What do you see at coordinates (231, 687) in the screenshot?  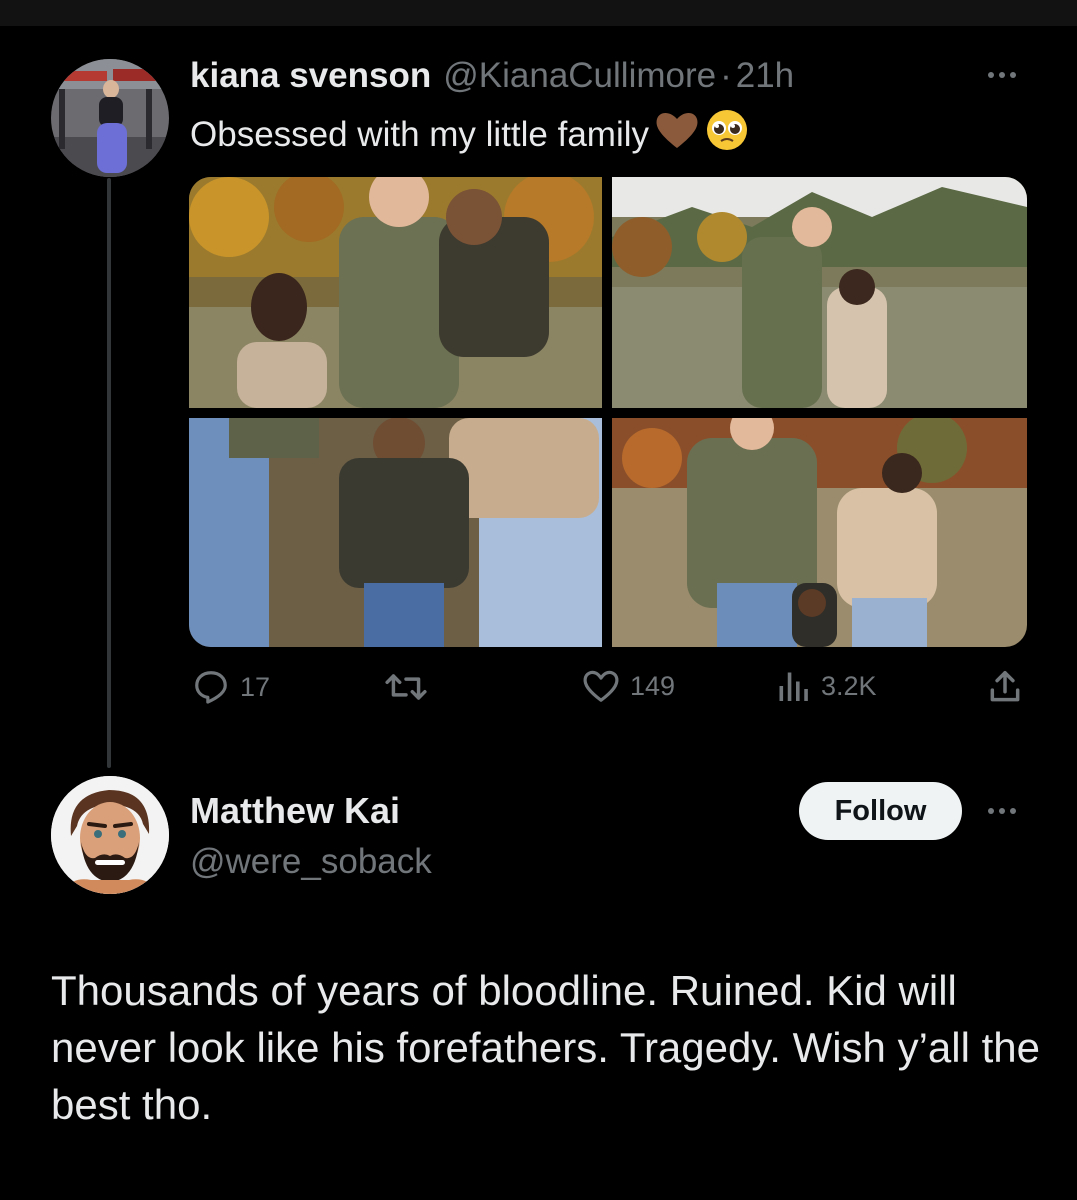 I see `reply-button: 17` at bounding box center [231, 687].